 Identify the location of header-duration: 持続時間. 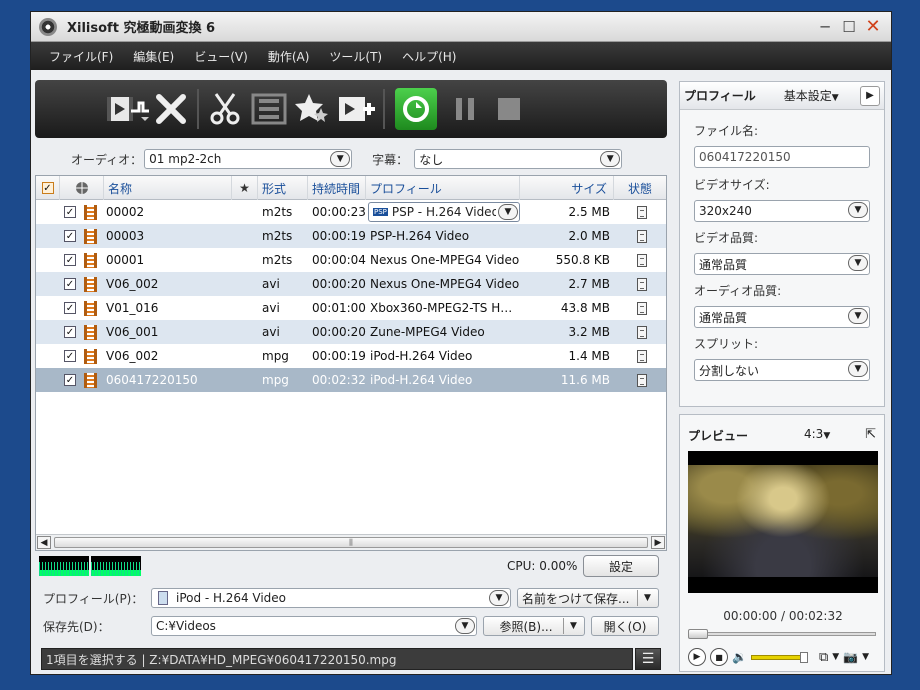
(337, 188).